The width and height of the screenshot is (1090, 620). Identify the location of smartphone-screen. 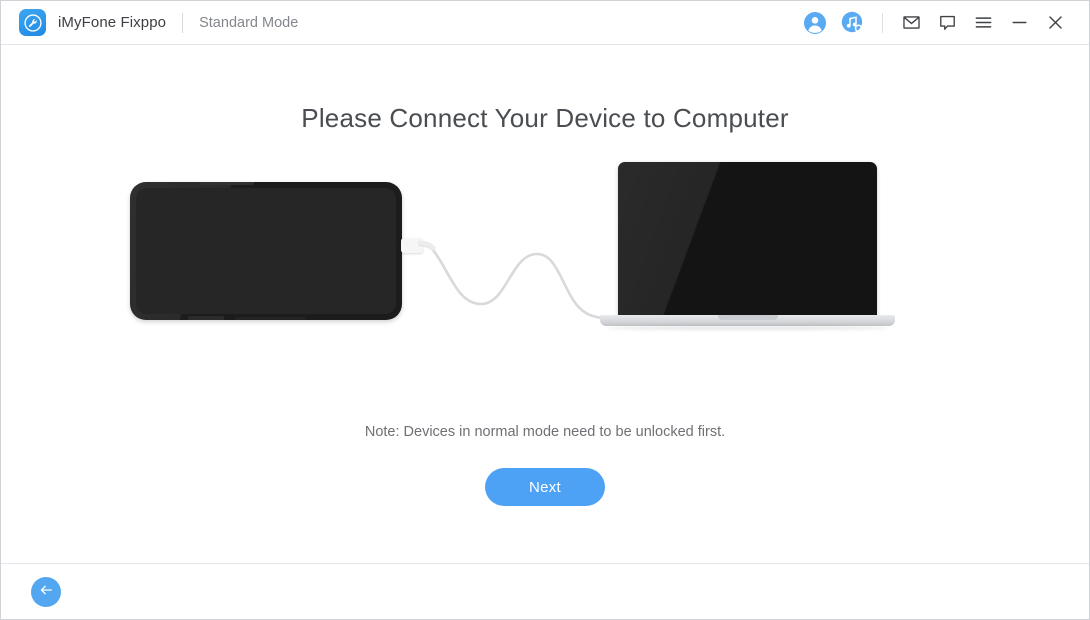
(266, 251).